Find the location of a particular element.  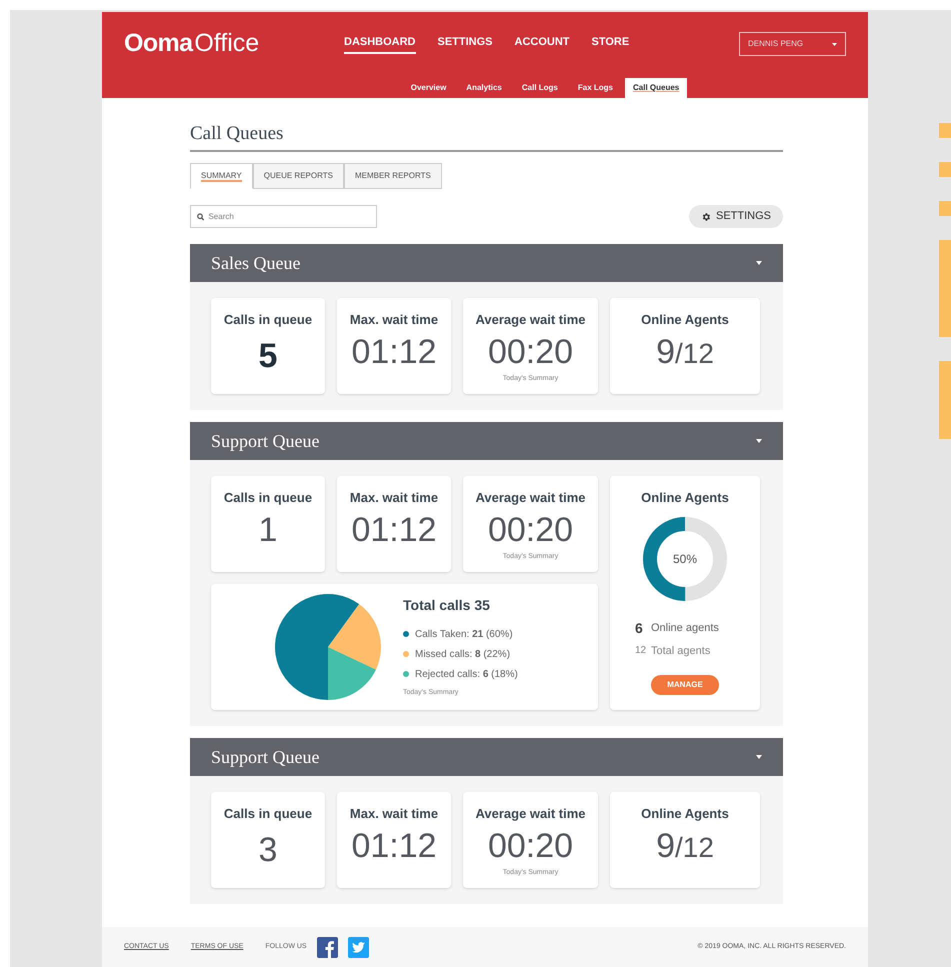

search-field: Search is located at coordinates (283, 216).